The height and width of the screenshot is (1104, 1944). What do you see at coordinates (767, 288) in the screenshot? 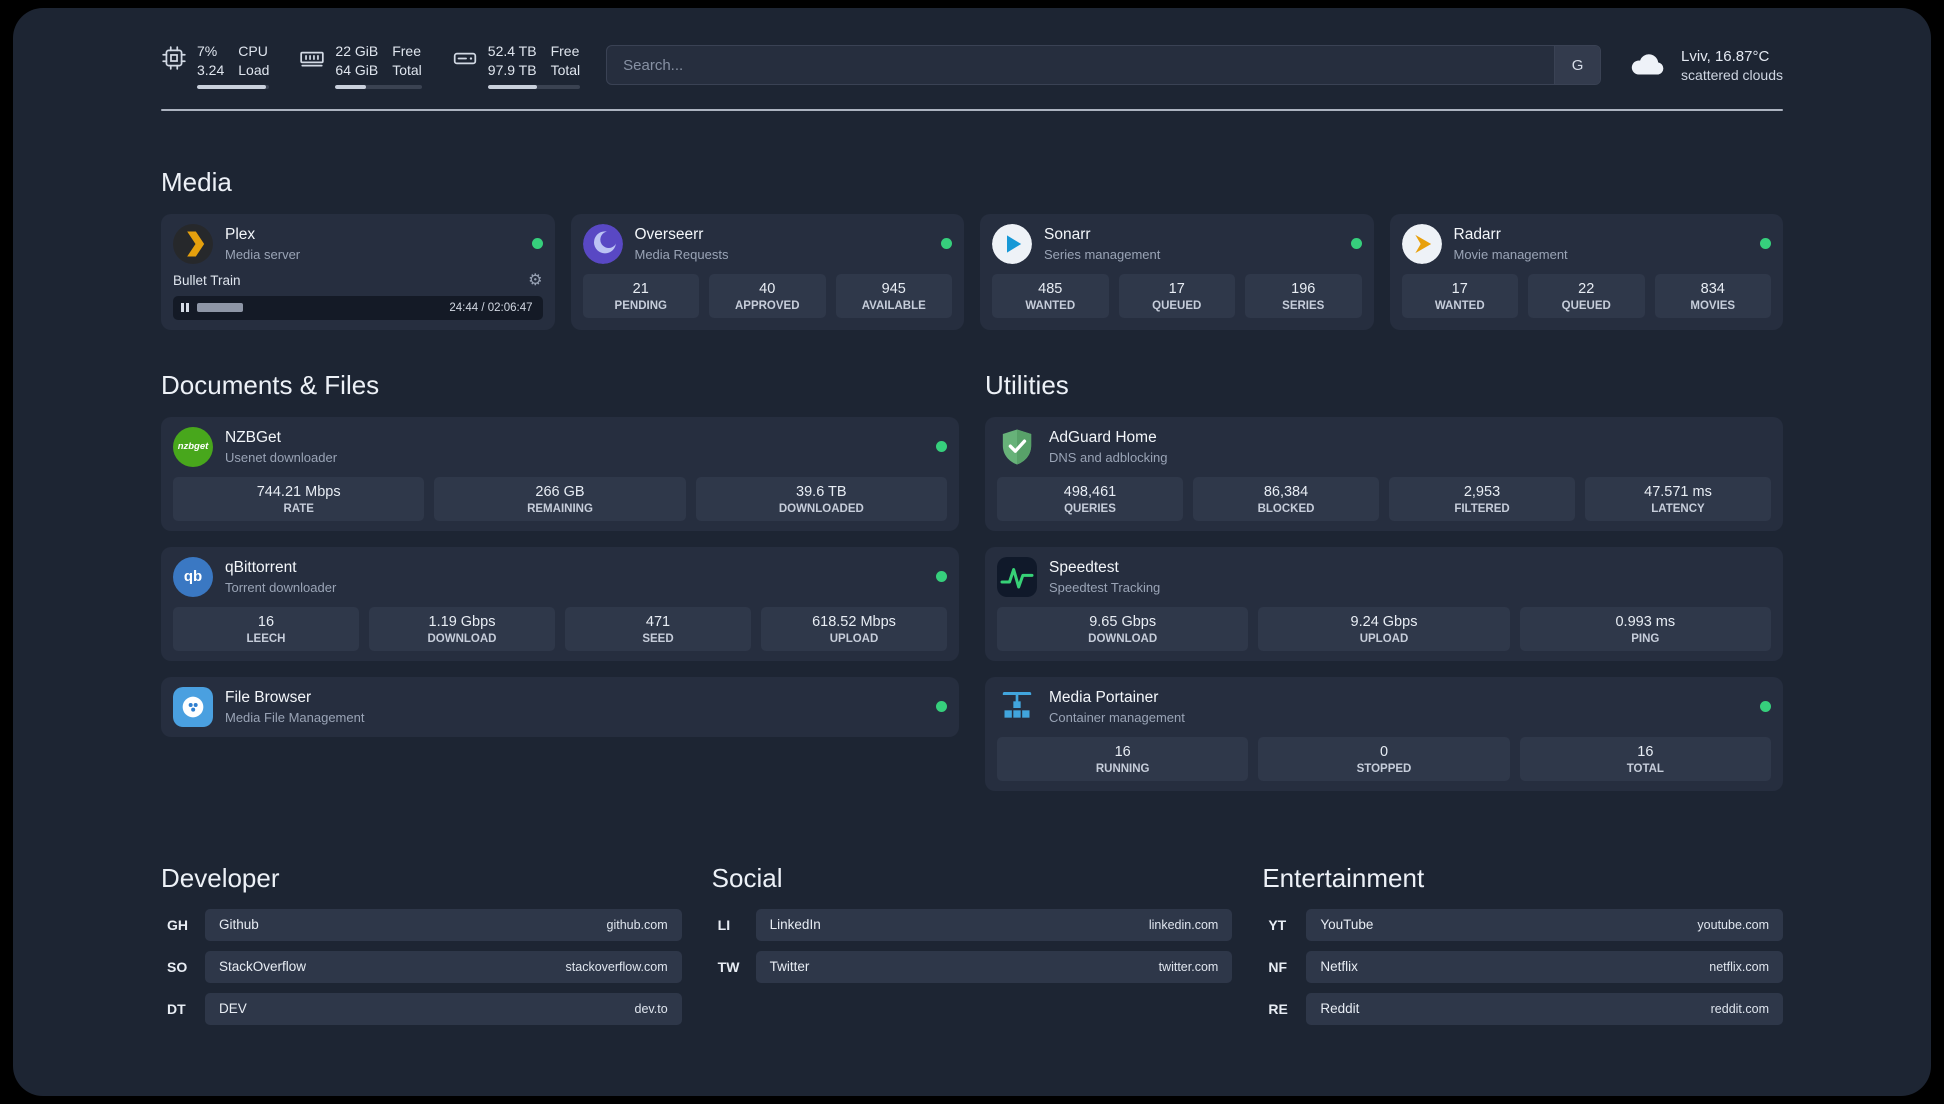
I see `stat-value: 40` at bounding box center [767, 288].